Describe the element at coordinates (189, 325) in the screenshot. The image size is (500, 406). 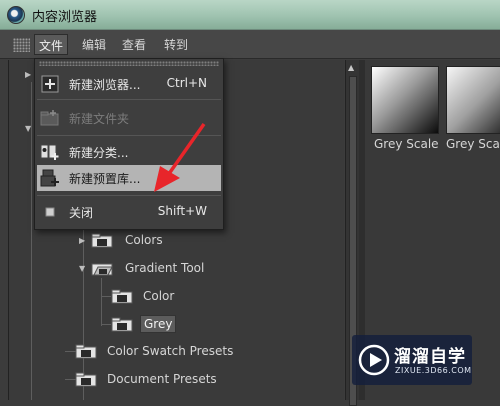
I see `tree-item-grey: Grey` at that location.